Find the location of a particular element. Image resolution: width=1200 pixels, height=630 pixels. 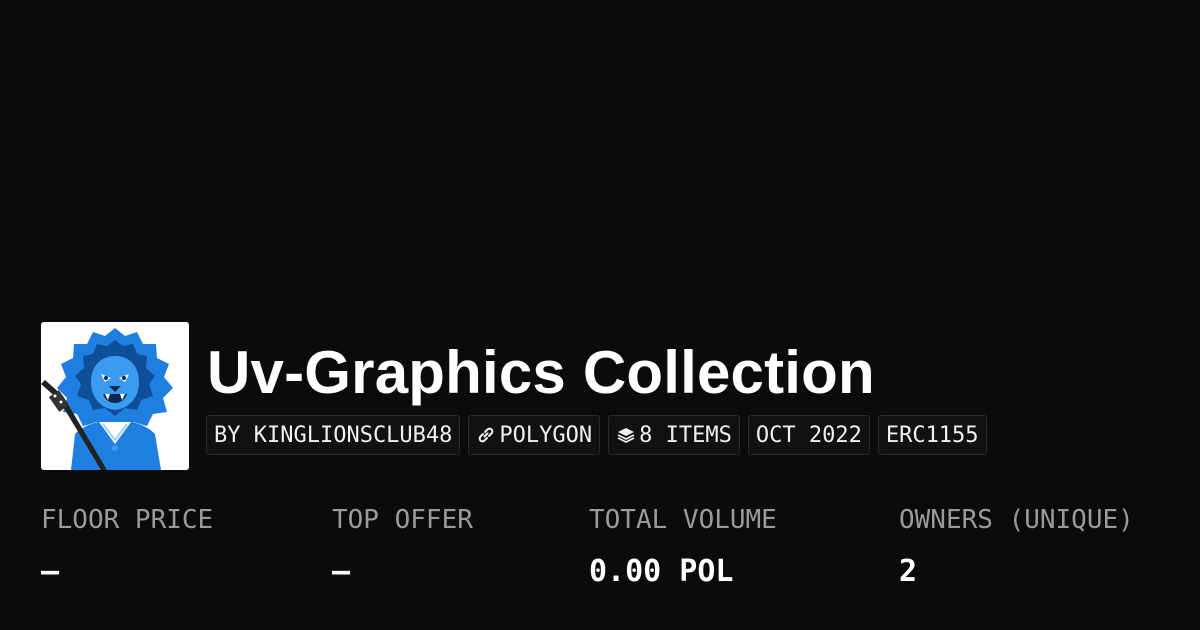

items-badge-label: 8 ITEMS is located at coordinates (685, 435).